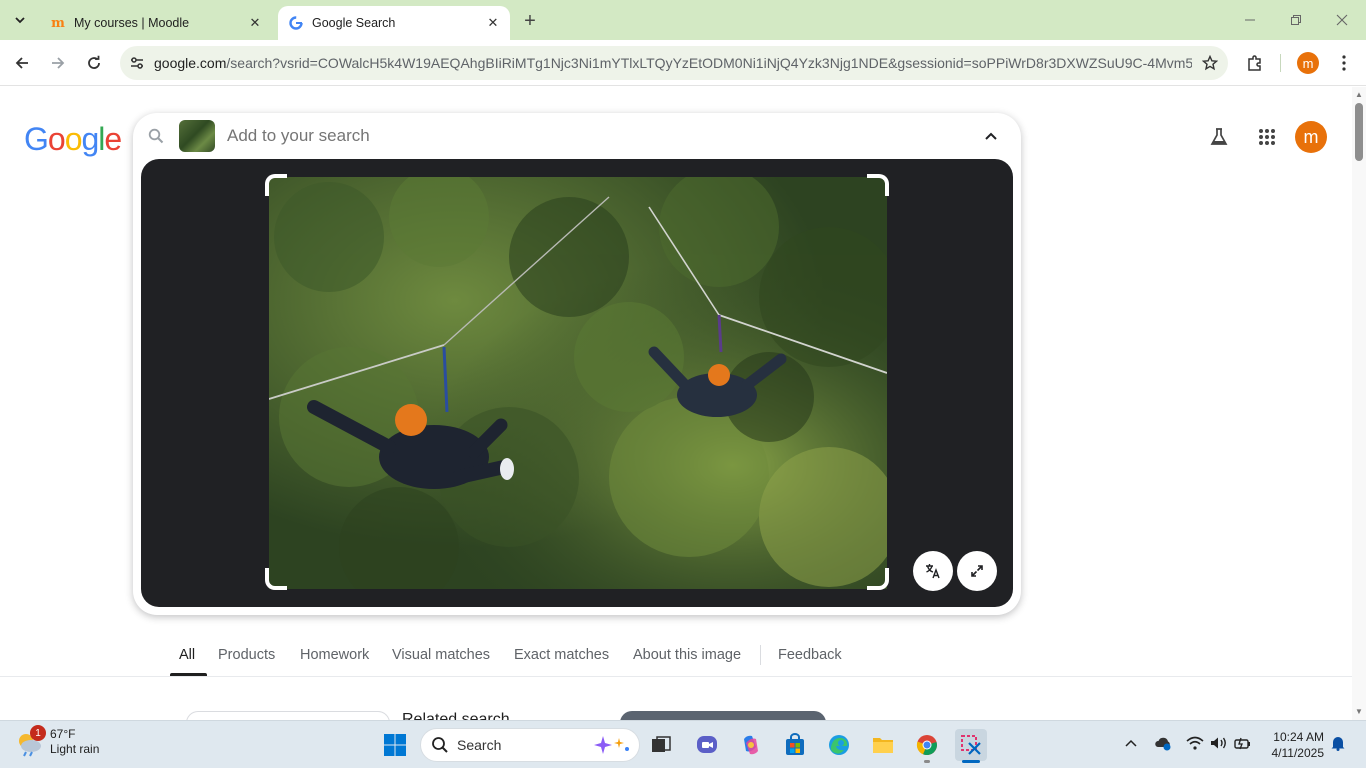 The width and height of the screenshot is (1366, 768). What do you see at coordinates (190, 63) in the screenshot?
I see `url-host: google.com` at bounding box center [190, 63].